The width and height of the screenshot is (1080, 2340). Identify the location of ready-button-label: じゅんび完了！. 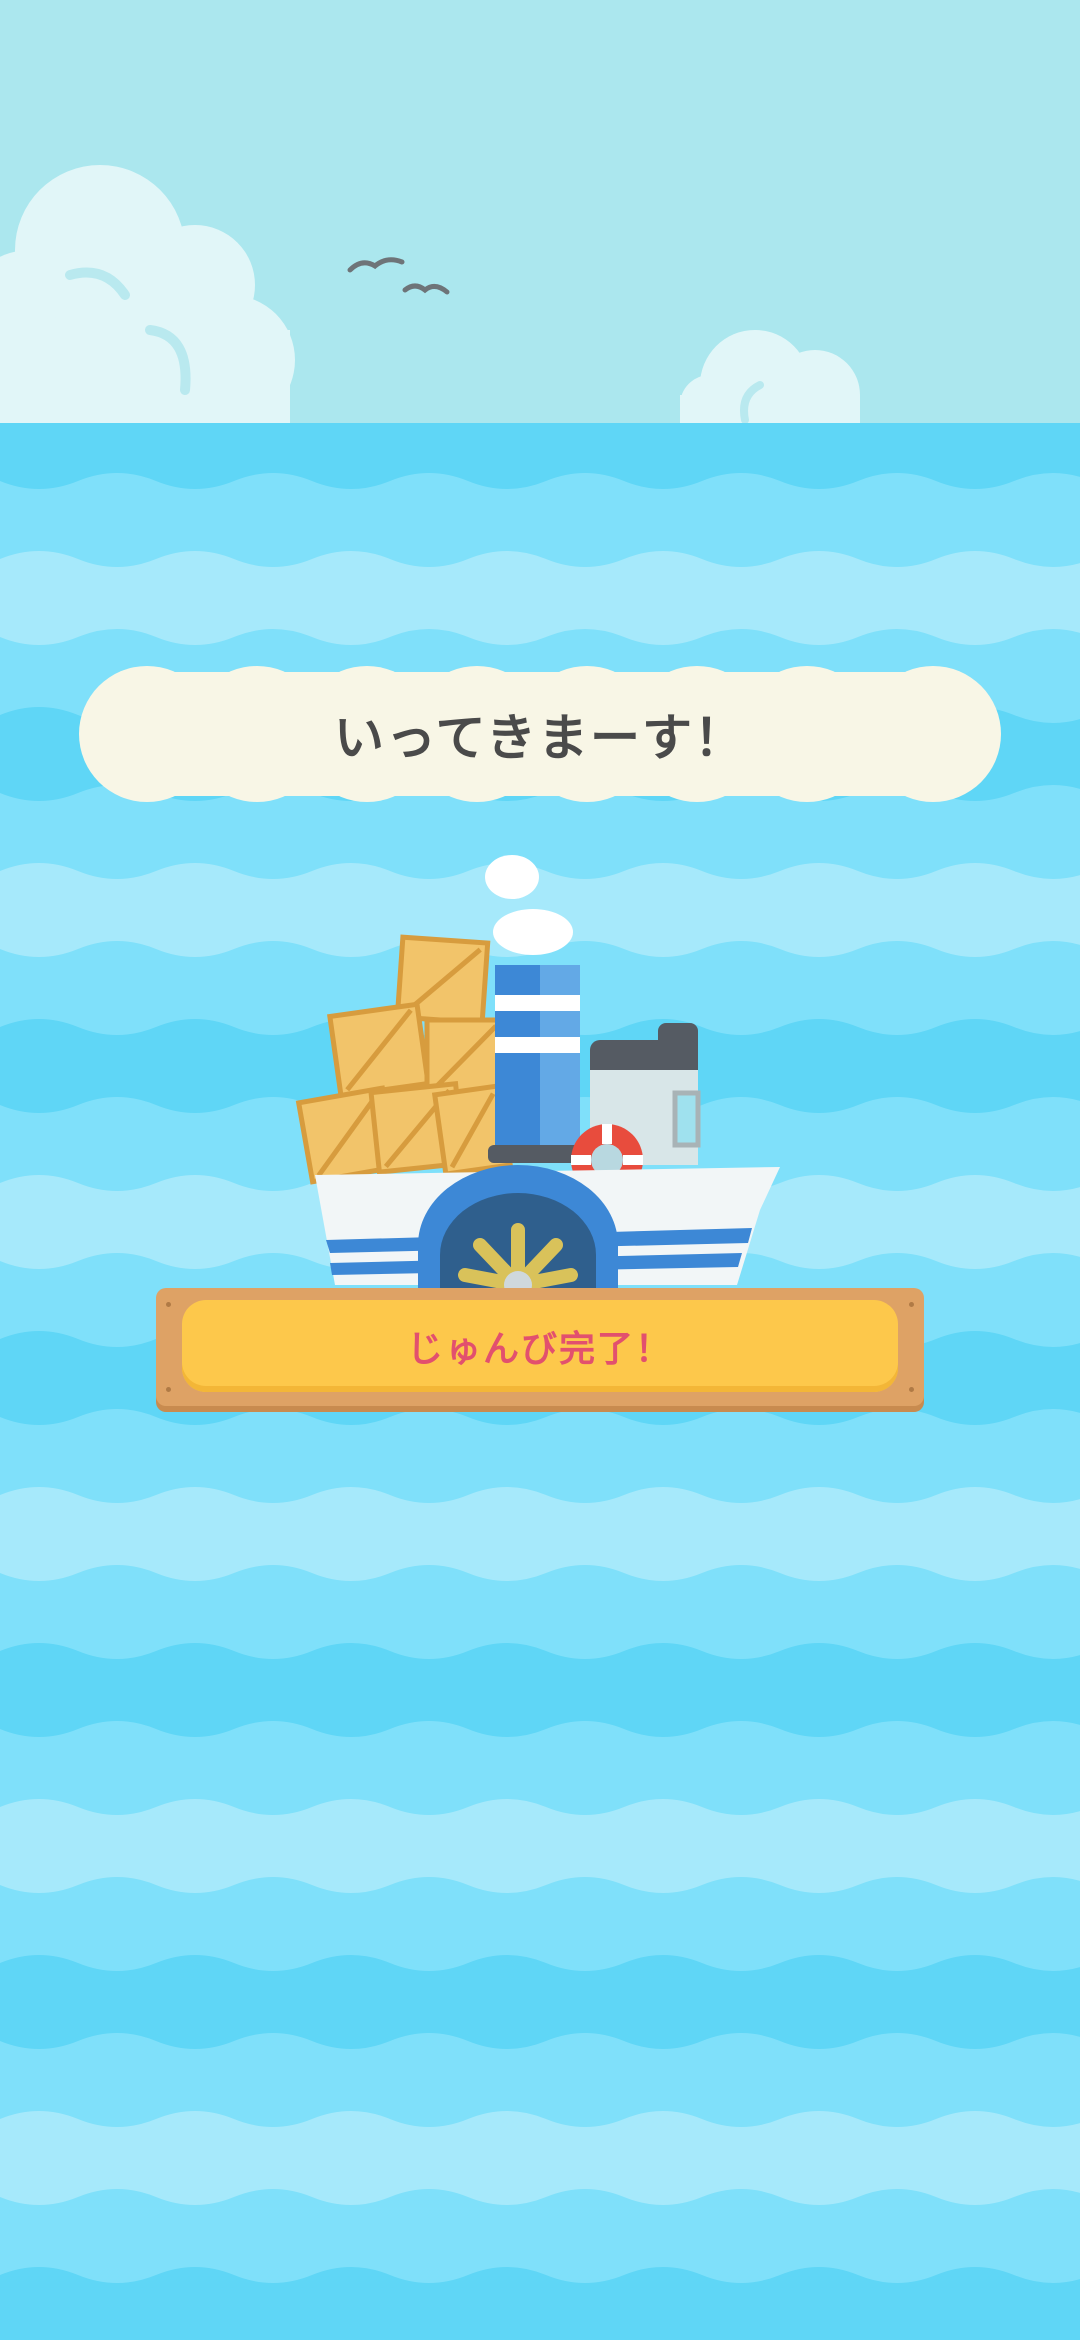
(539, 1349).